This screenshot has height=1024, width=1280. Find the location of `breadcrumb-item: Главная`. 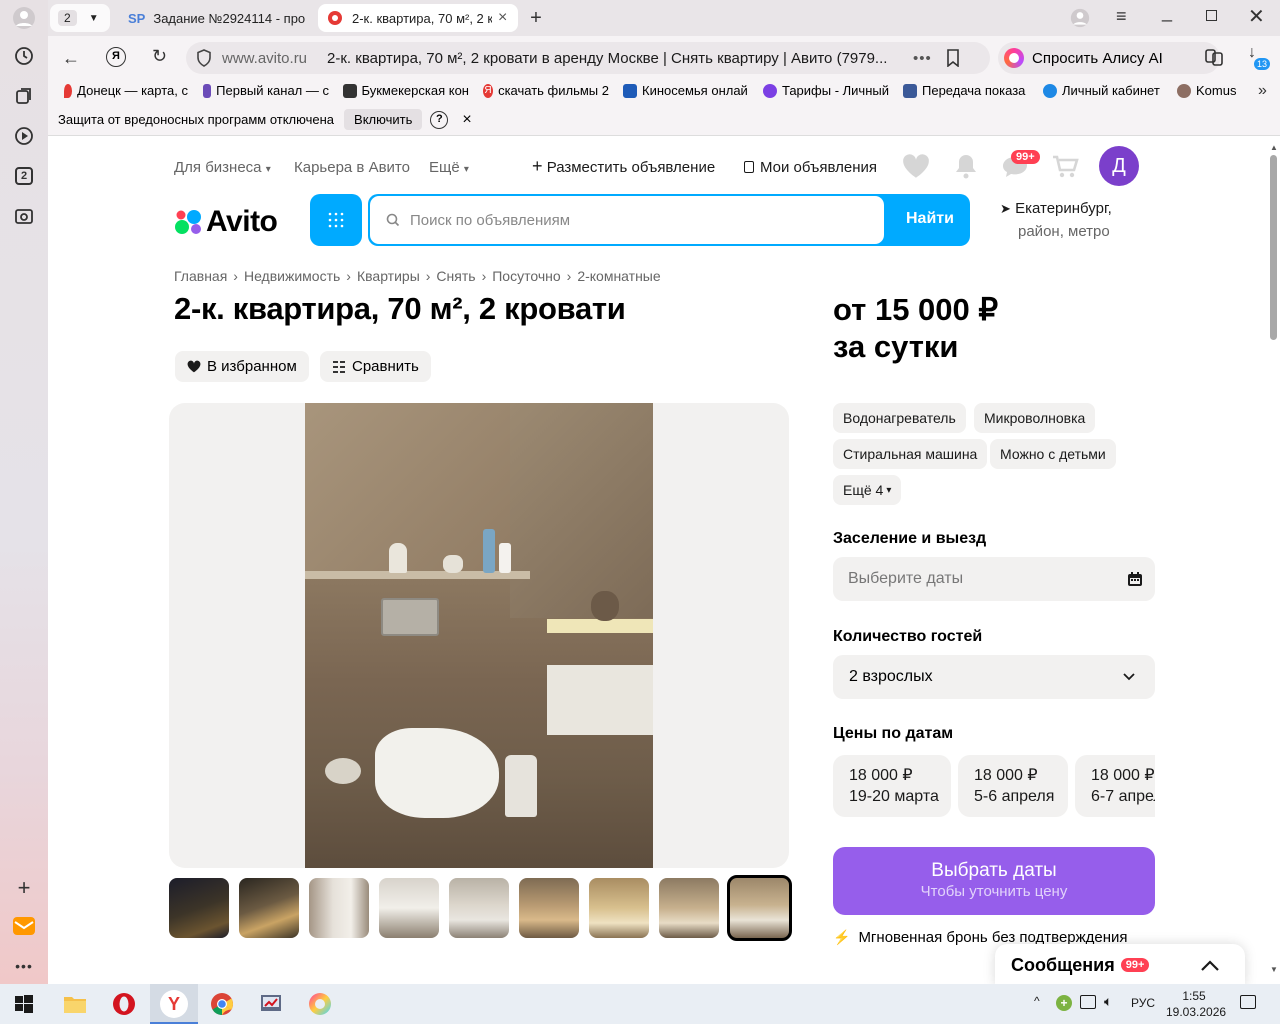

breadcrumb-item: Главная is located at coordinates (200, 276).